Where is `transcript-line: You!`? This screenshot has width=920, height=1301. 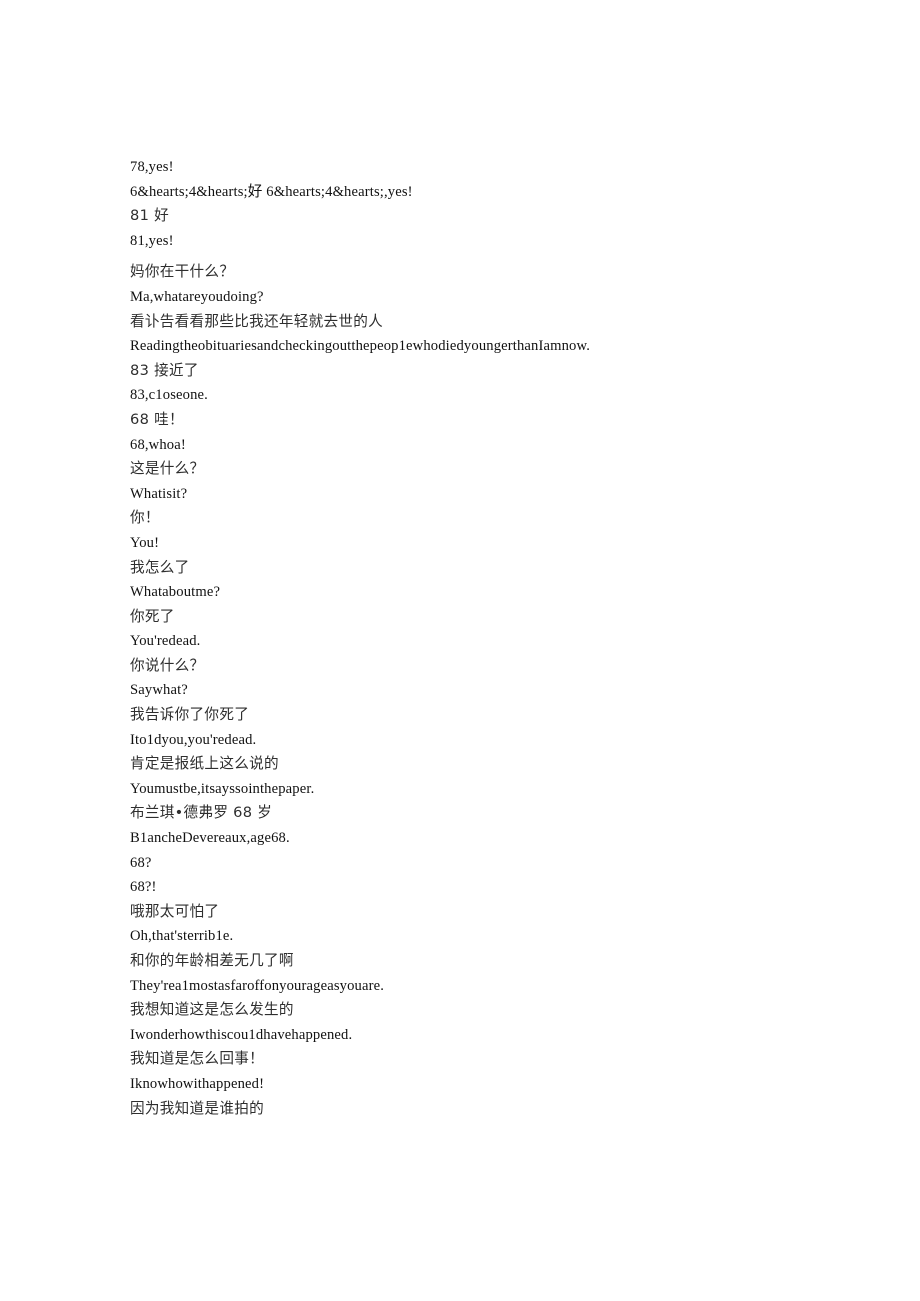 transcript-line: You! is located at coordinates (145, 542).